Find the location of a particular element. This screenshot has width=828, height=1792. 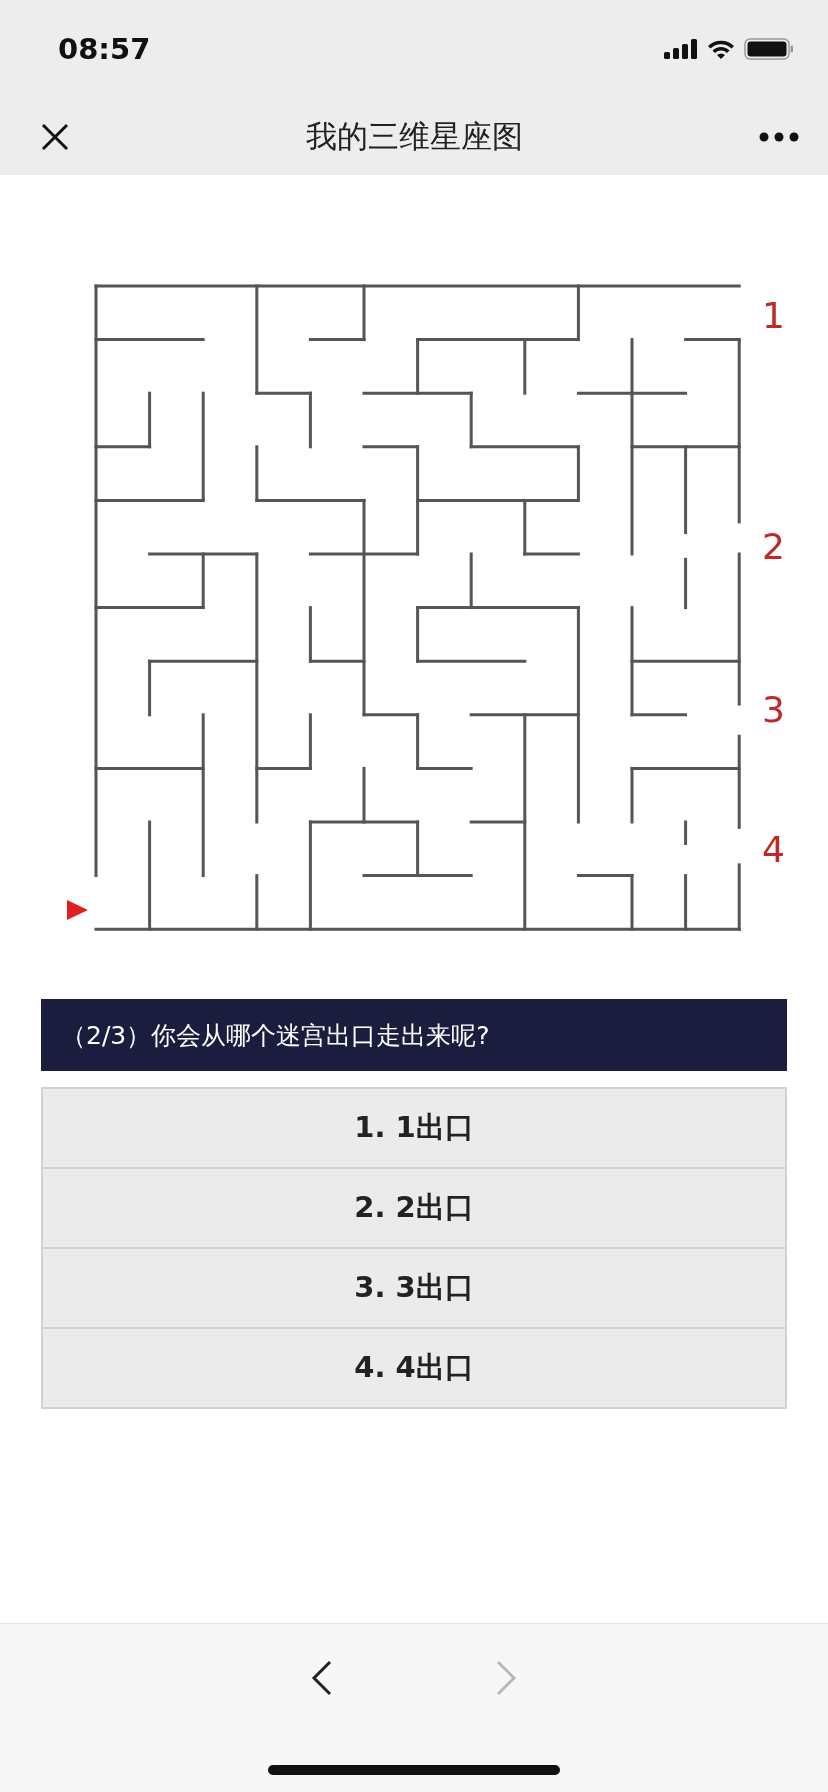

chevron-right-icon is located at coordinates (506, 1678).